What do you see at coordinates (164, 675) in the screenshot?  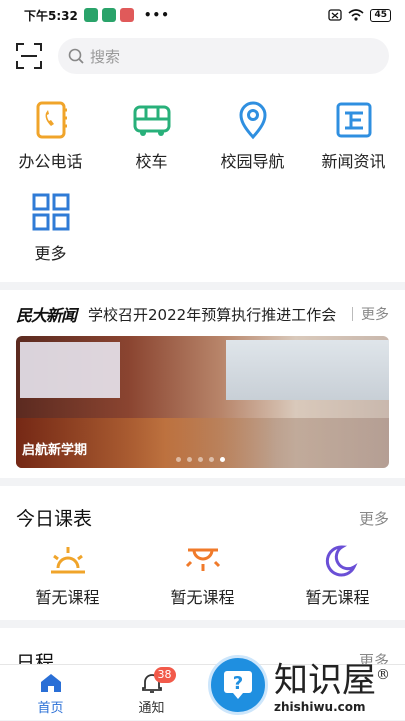 I see `notification-badge: 38` at bounding box center [164, 675].